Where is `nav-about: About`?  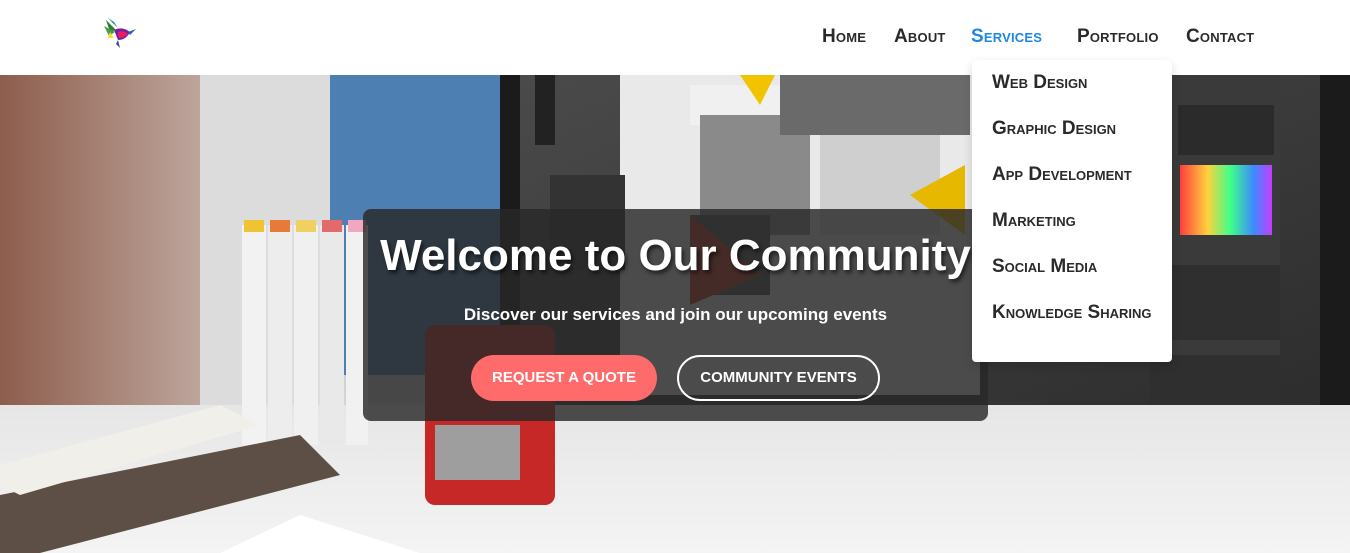 nav-about: About is located at coordinates (920, 37).